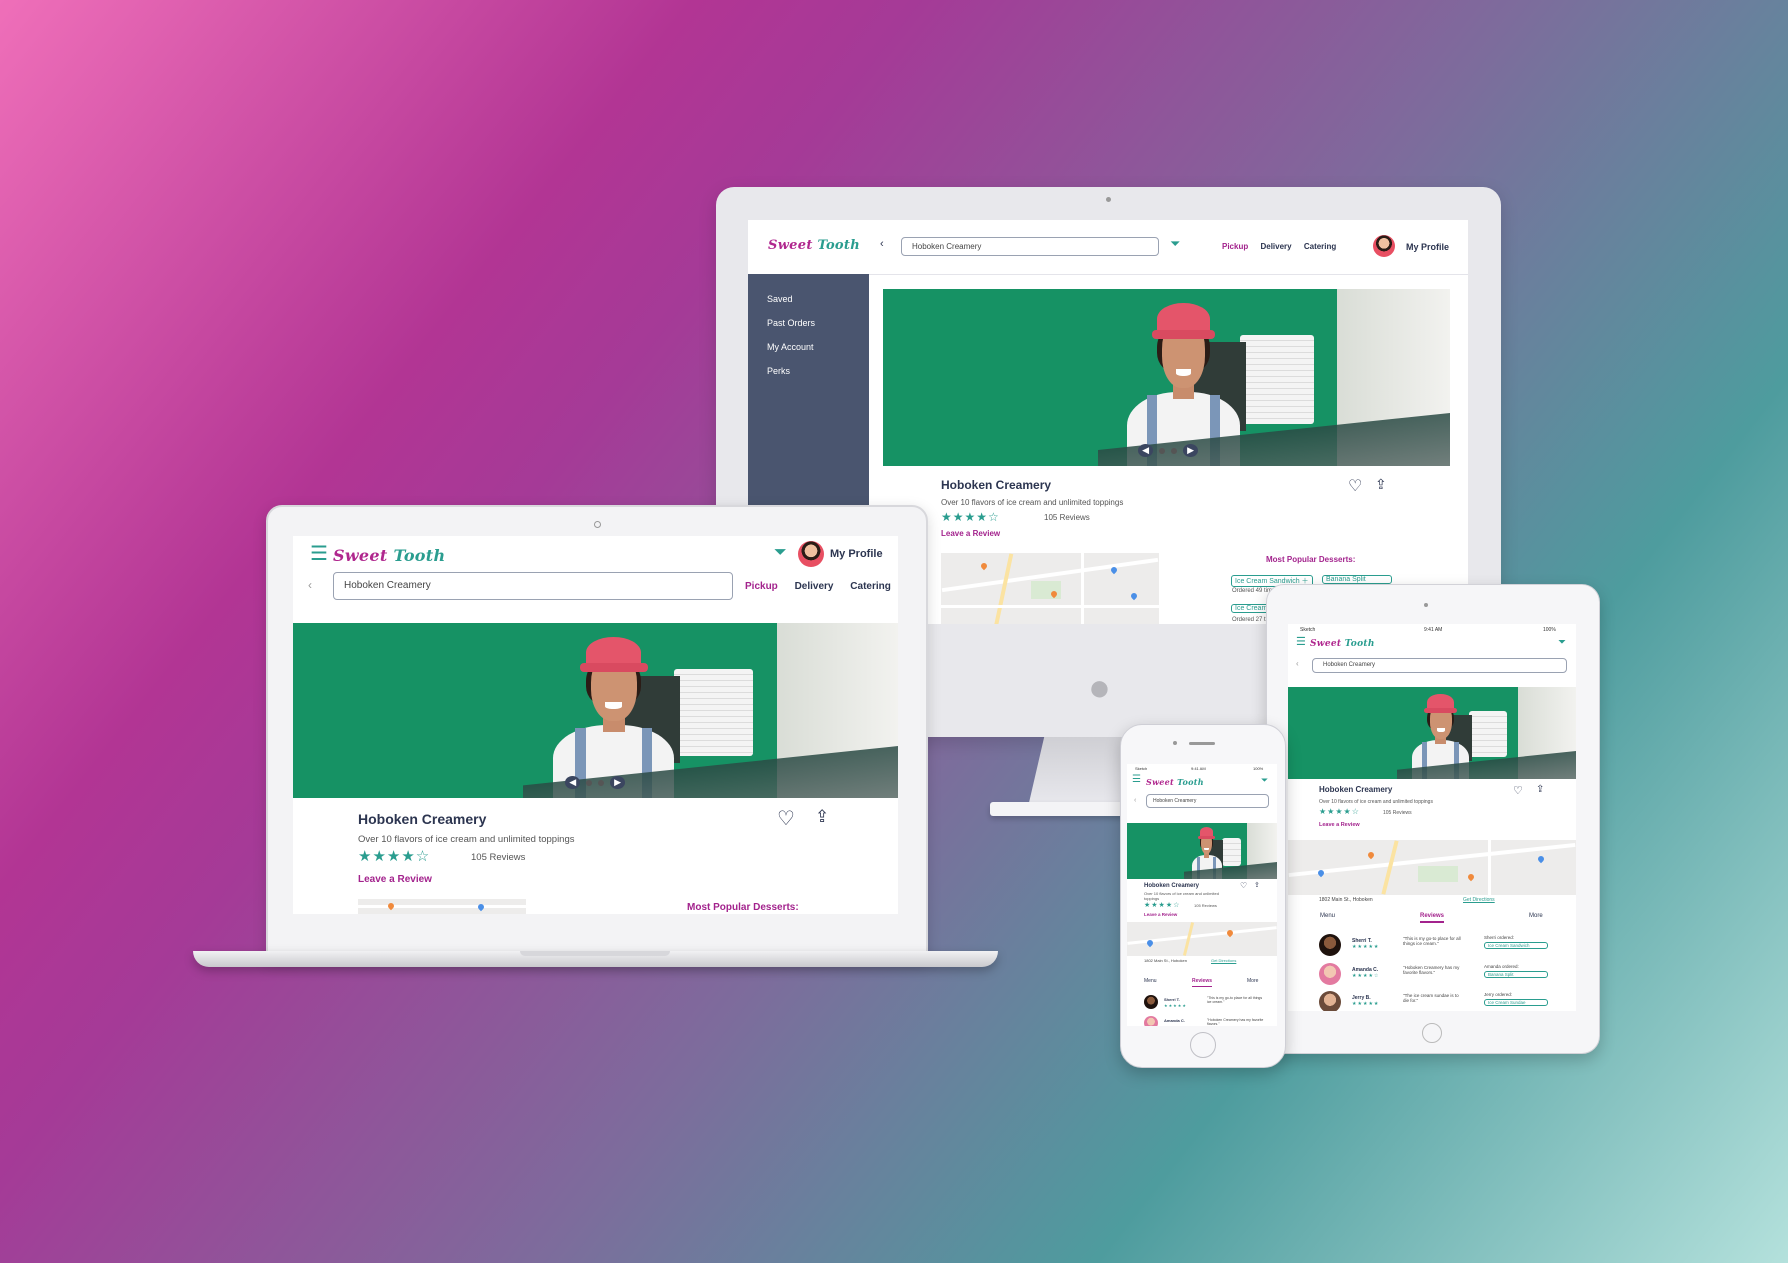  What do you see at coordinates (1498, 994) in the screenshot?
I see `ordered-label: Jerry ordered:` at bounding box center [1498, 994].